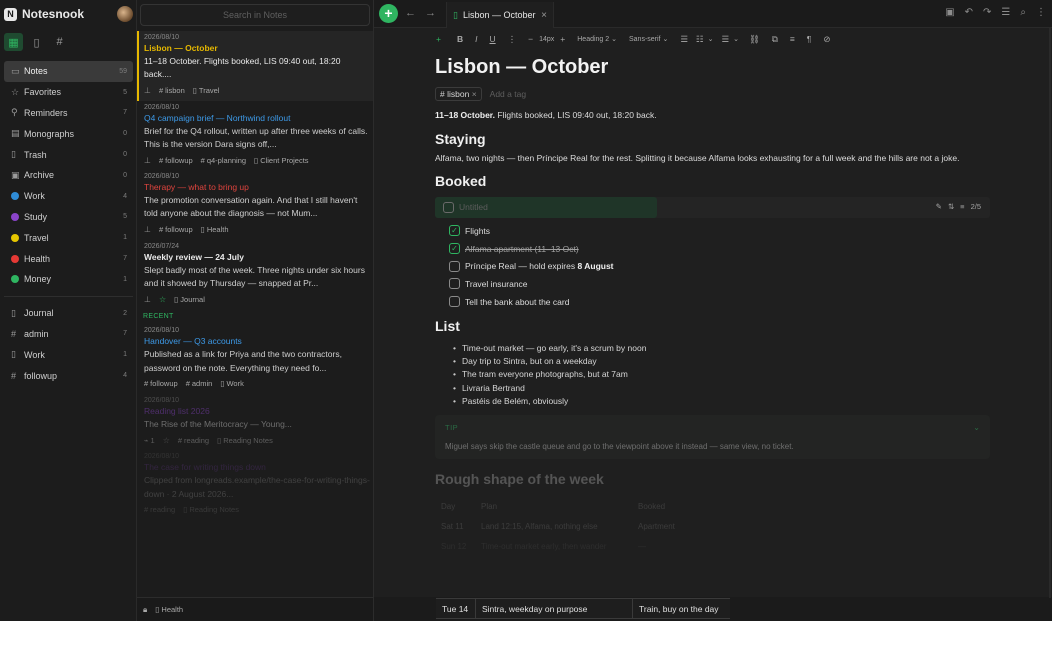  I want to click on embed-icon: ⧉, so click(775, 39).